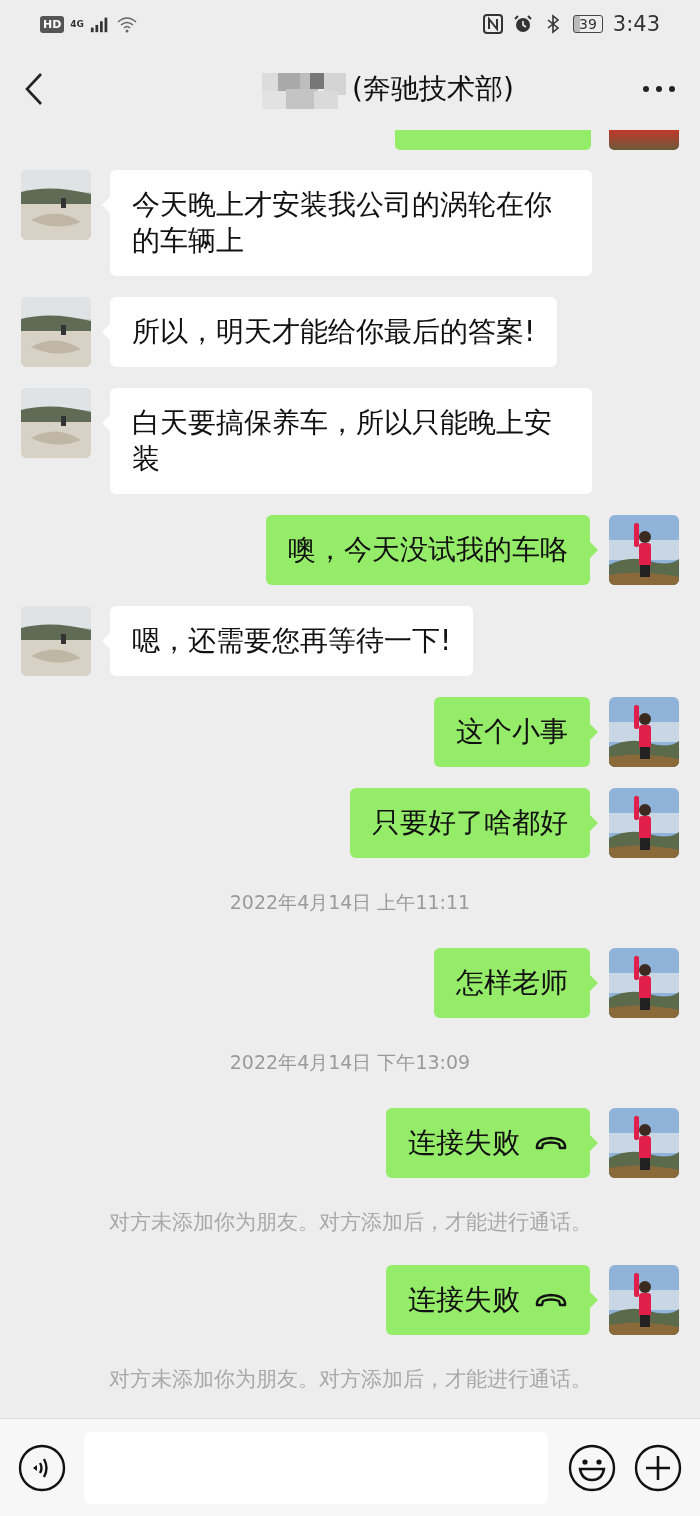 This screenshot has height=1516, width=700. I want to click on network-label: 4G, so click(77, 24).